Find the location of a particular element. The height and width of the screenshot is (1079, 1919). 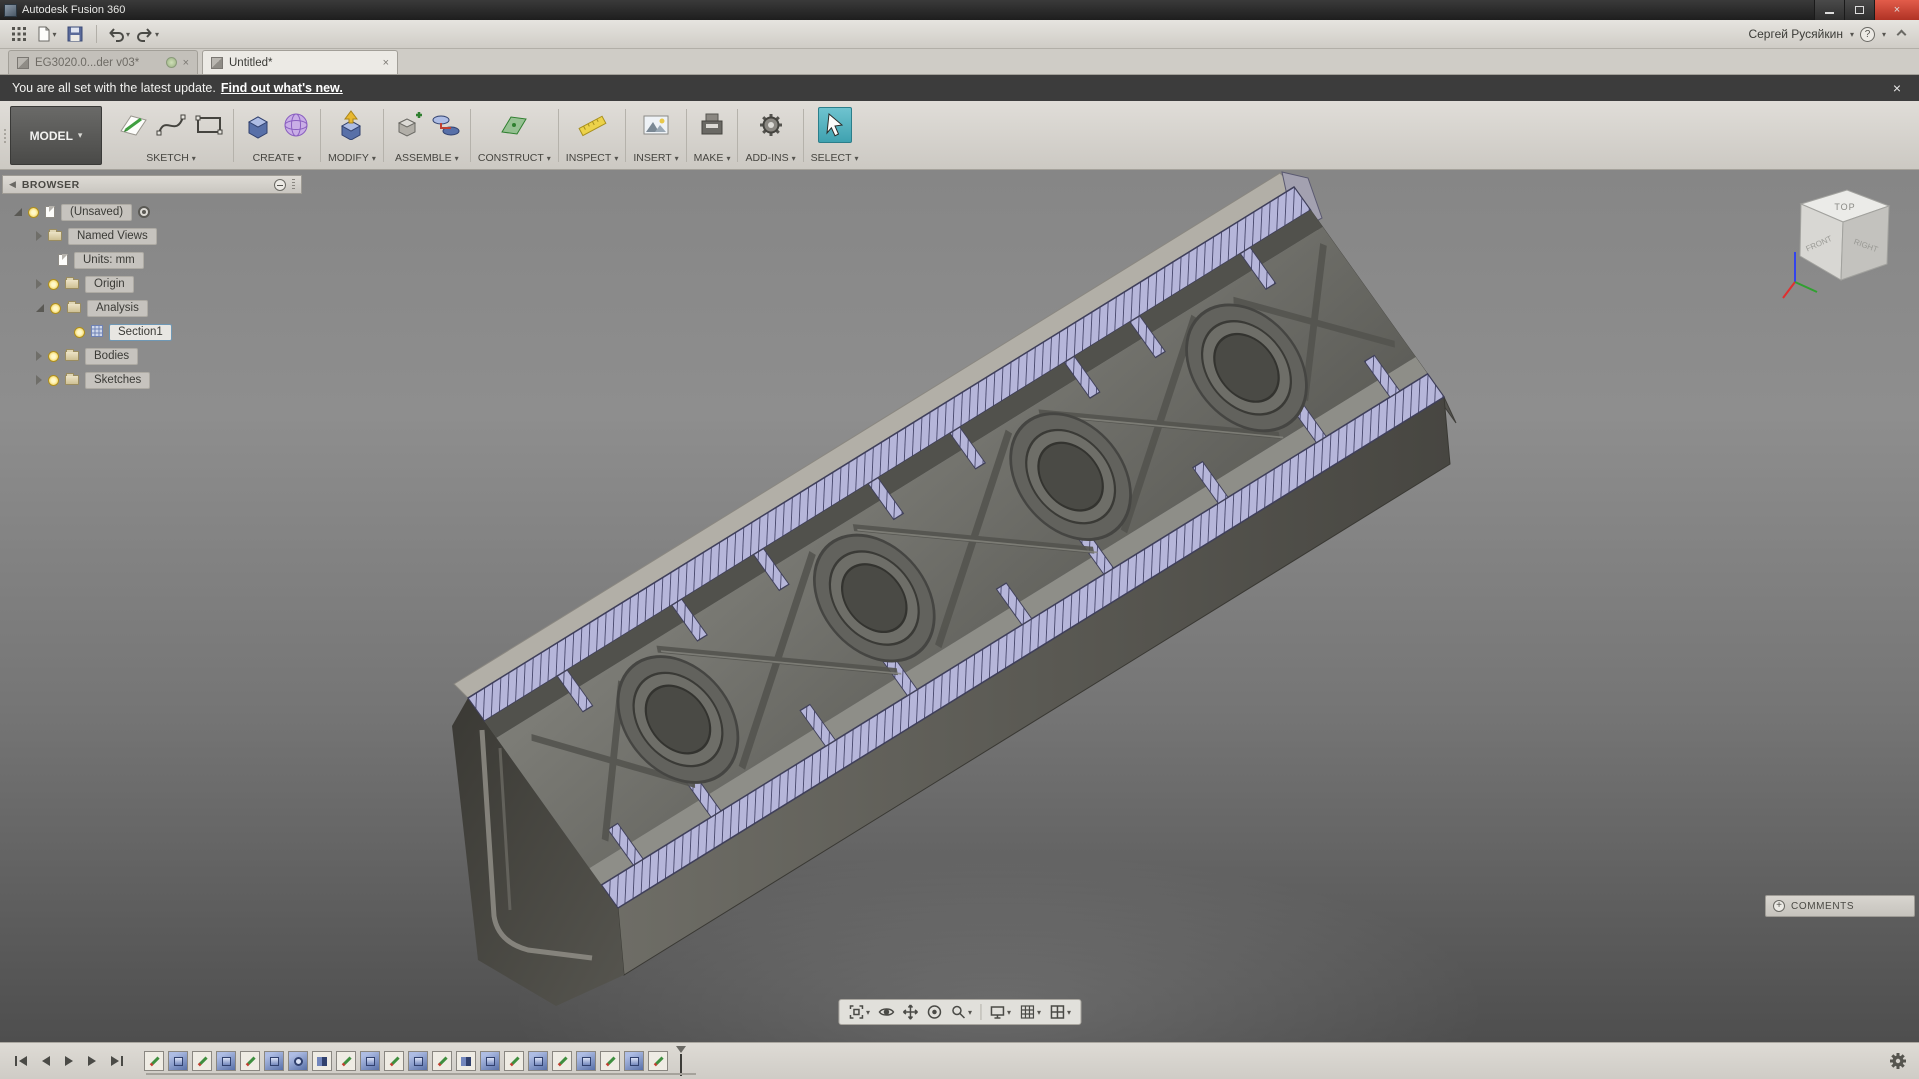

ribbon-group-menu: ASSEMBLE is located at coordinates (427, 158).